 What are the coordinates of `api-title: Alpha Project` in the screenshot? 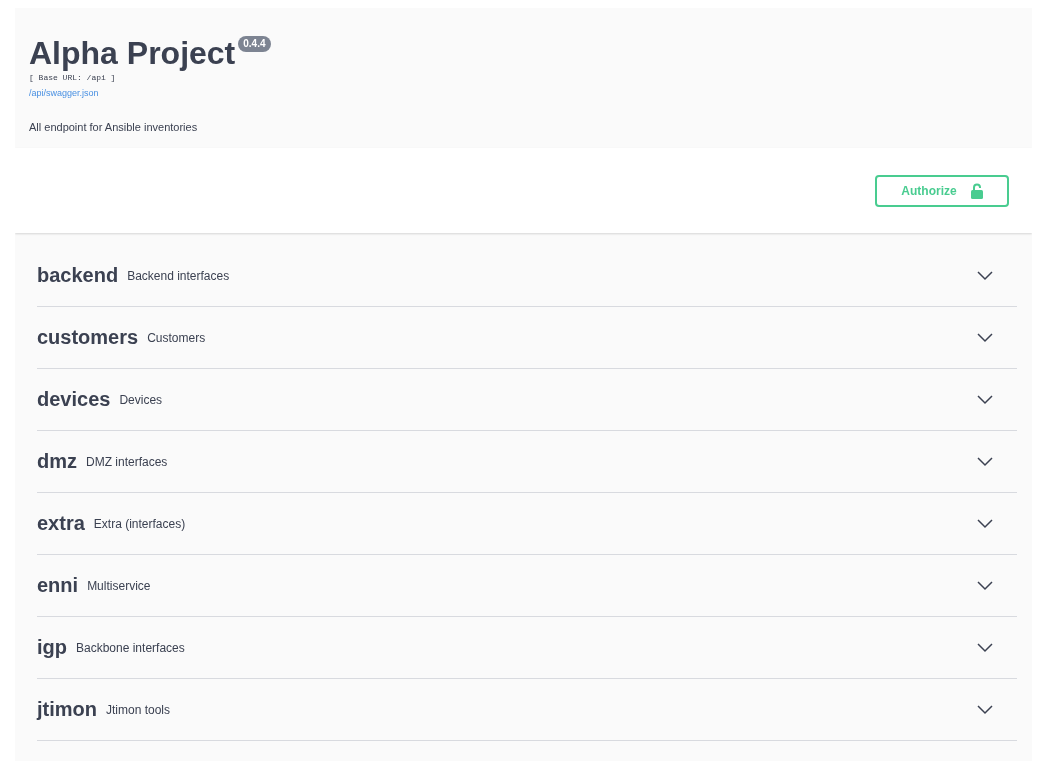 It's located at (132, 53).